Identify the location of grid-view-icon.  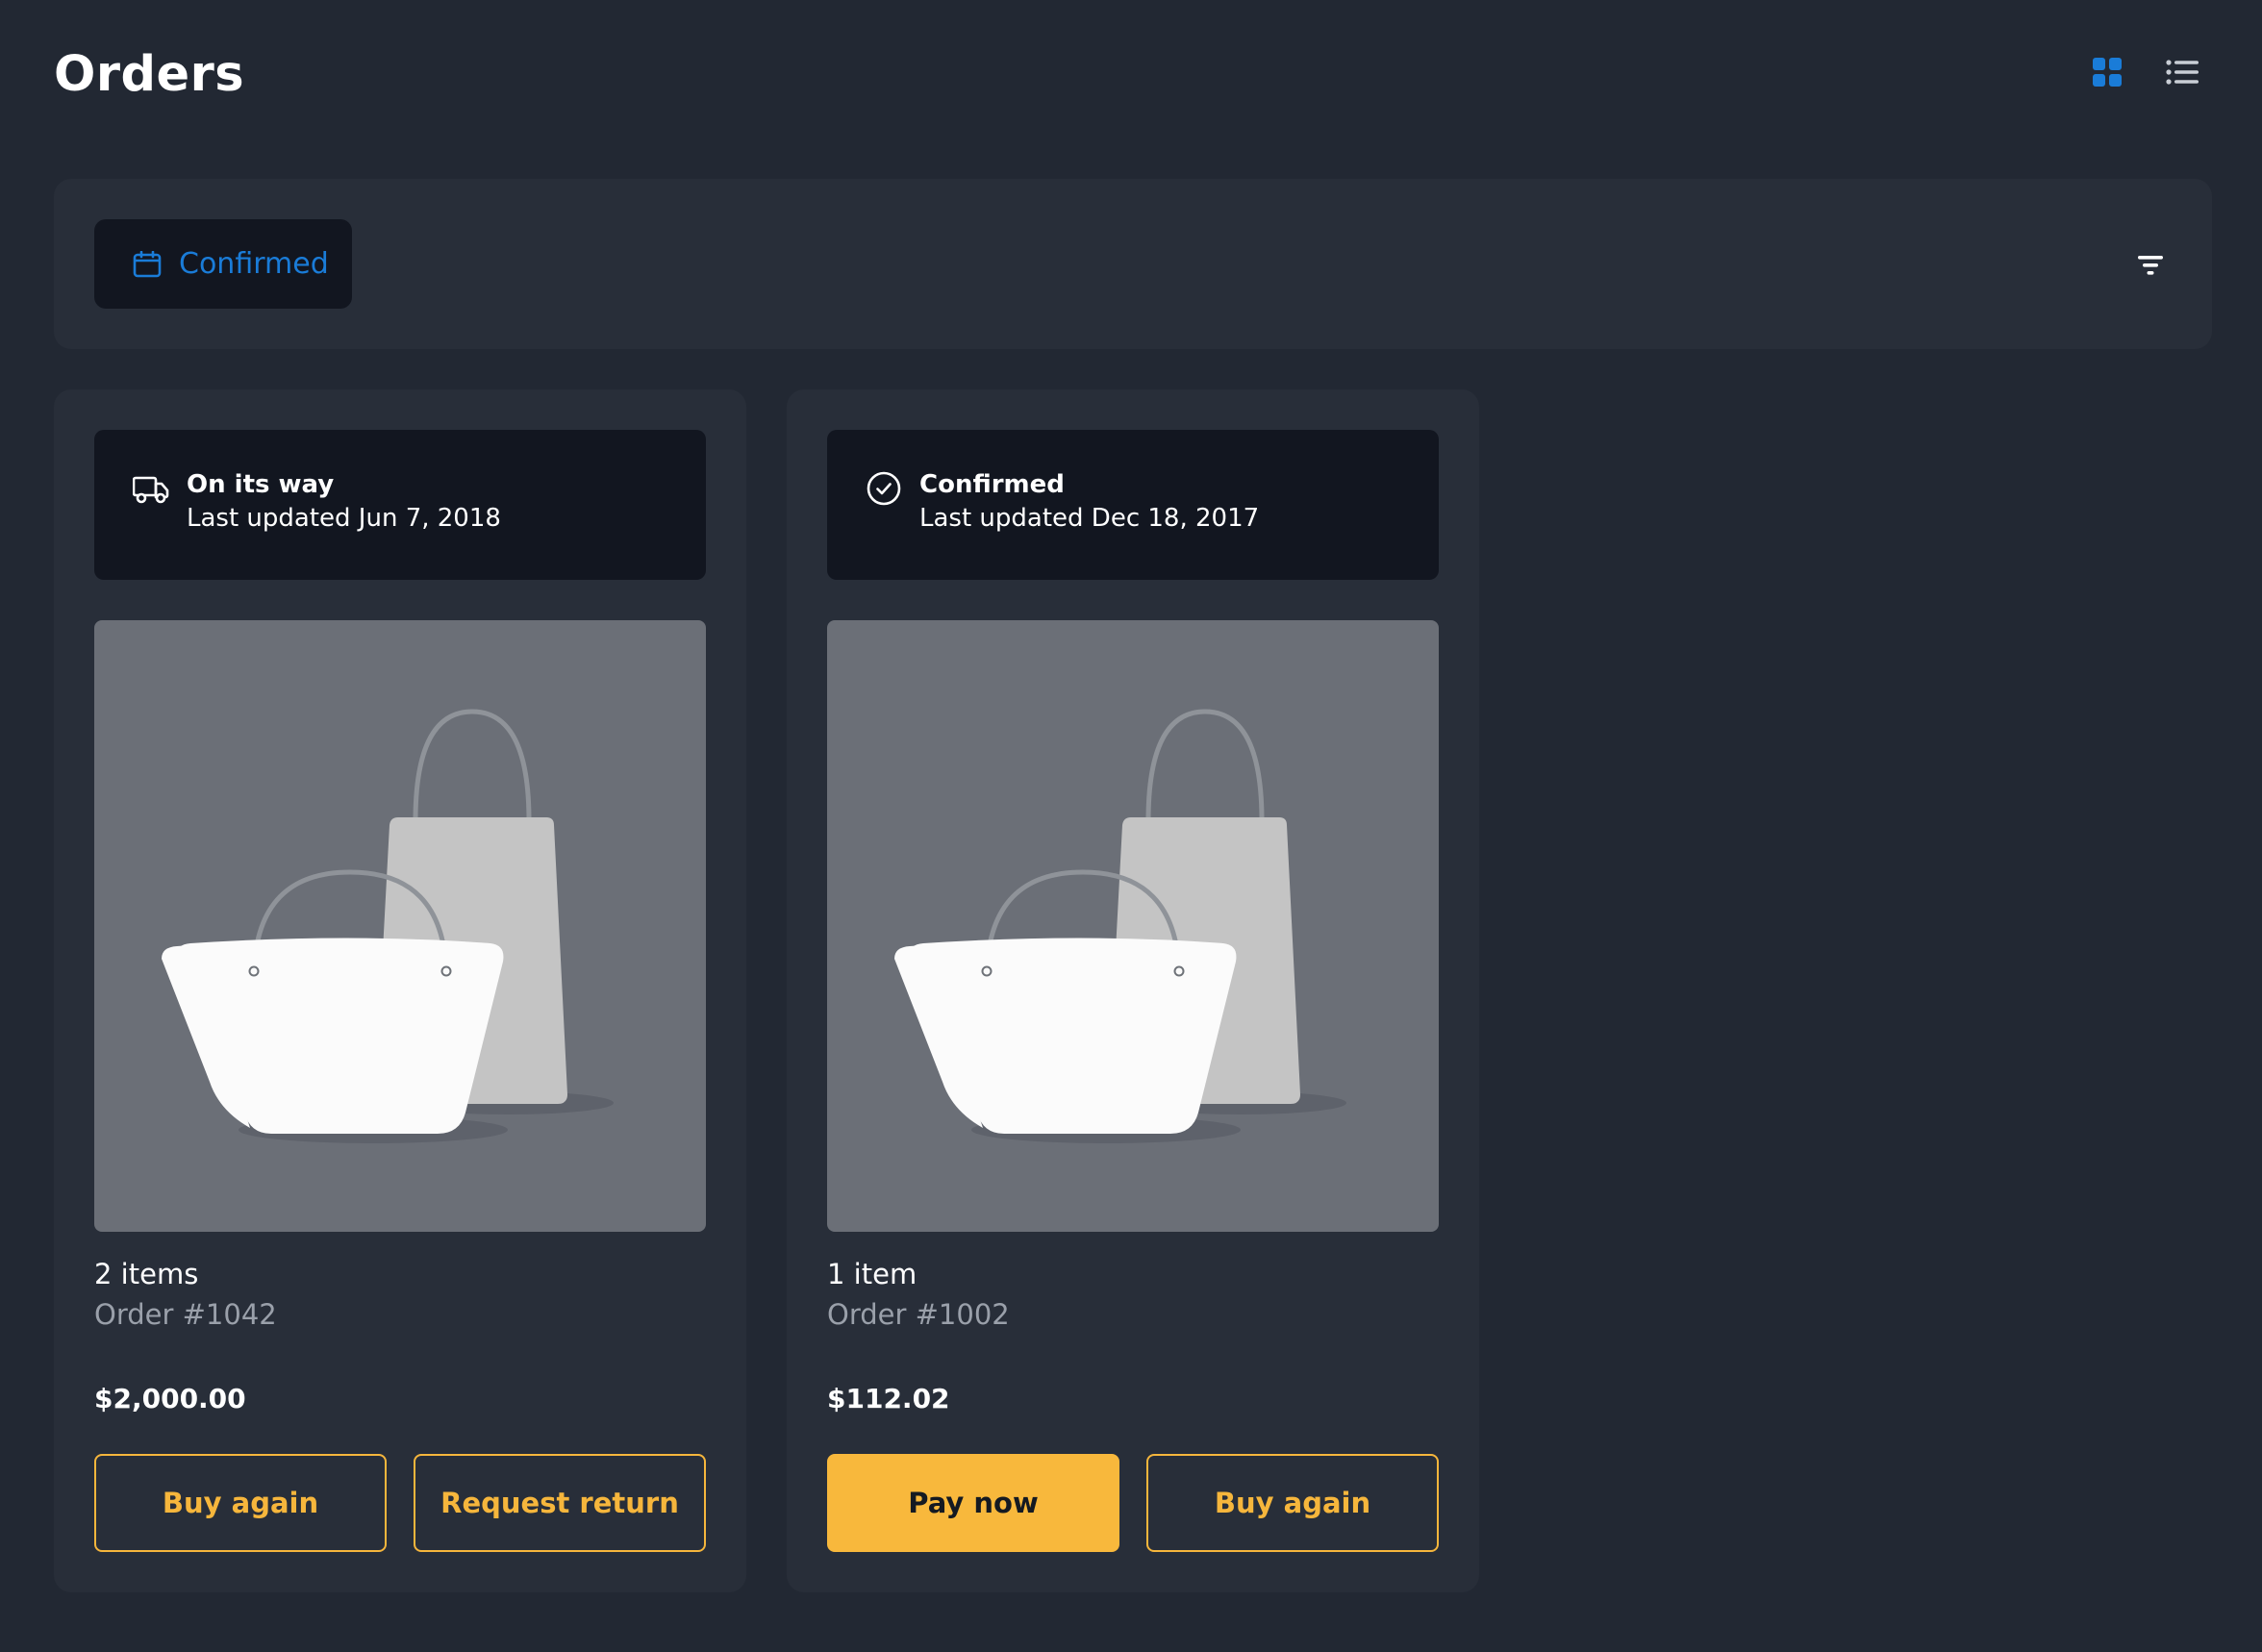
(2107, 72).